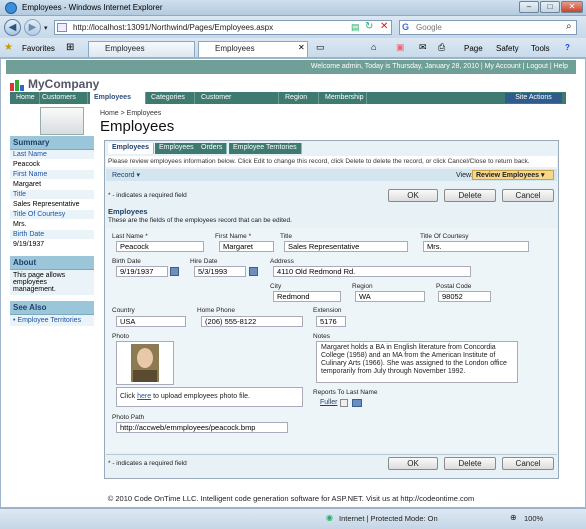 The image size is (586, 529). Describe the element at coordinates (390, 296) in the screenshot. I see `region-field: WA` at that location.